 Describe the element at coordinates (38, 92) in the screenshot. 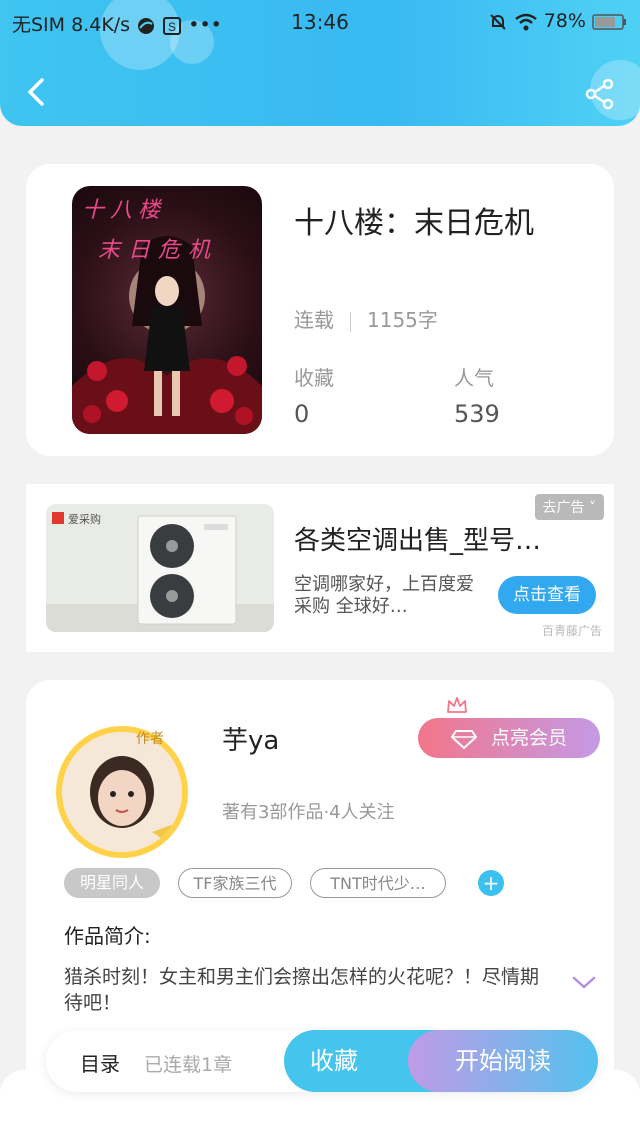

I see `back-chevron-icon` at that location.